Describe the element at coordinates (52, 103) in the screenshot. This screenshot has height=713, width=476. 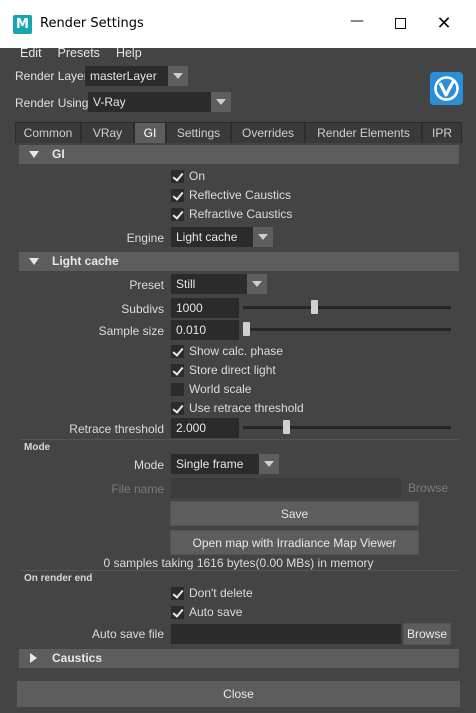
I see `render-using-label: Render Using` at that location.